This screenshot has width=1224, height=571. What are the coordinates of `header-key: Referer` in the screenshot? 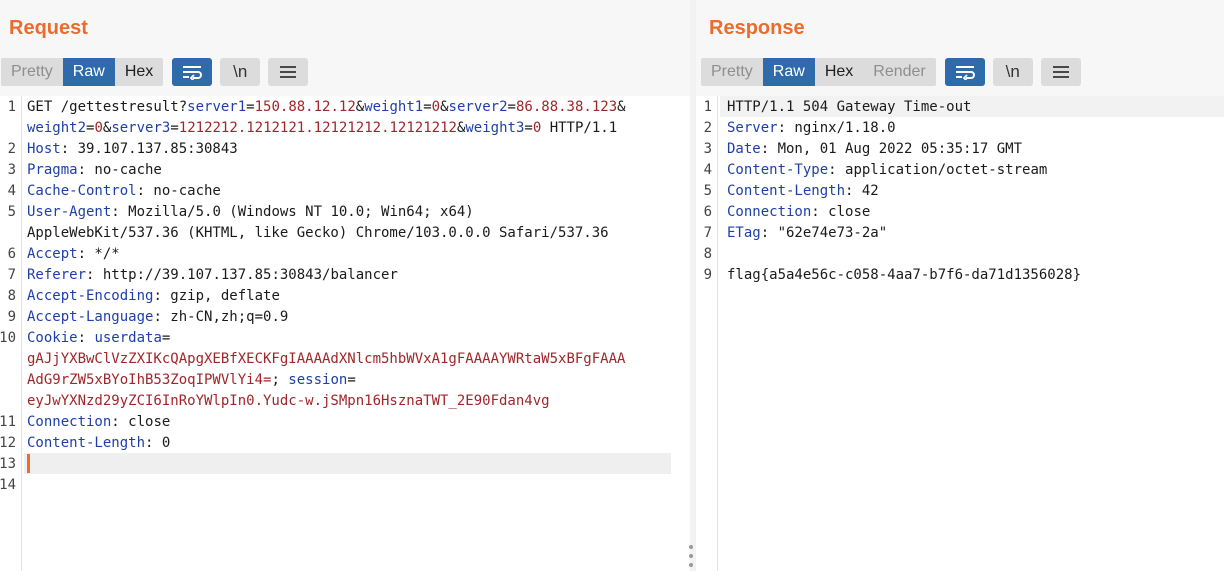 It's located at (57, 275).